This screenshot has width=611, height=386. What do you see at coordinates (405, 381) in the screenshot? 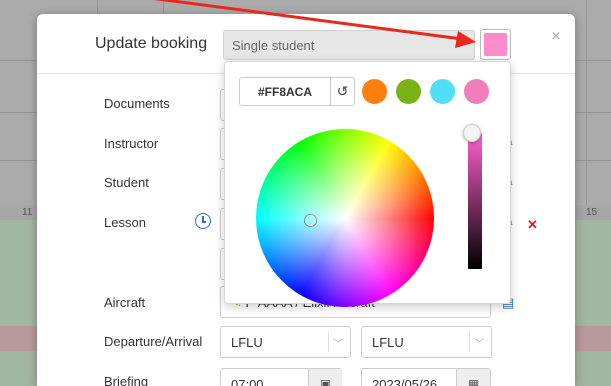
I see `briefing-date-value: 2023/05/26` at bounding box center [405, 381].